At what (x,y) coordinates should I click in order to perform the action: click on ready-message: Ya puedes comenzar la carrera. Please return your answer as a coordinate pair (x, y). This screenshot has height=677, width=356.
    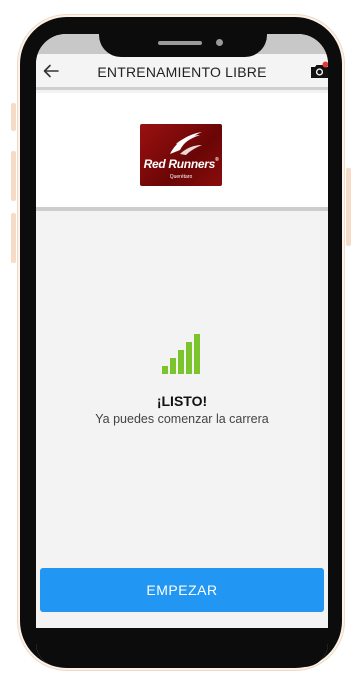
    Looking at the image, I should click on (182, 419).